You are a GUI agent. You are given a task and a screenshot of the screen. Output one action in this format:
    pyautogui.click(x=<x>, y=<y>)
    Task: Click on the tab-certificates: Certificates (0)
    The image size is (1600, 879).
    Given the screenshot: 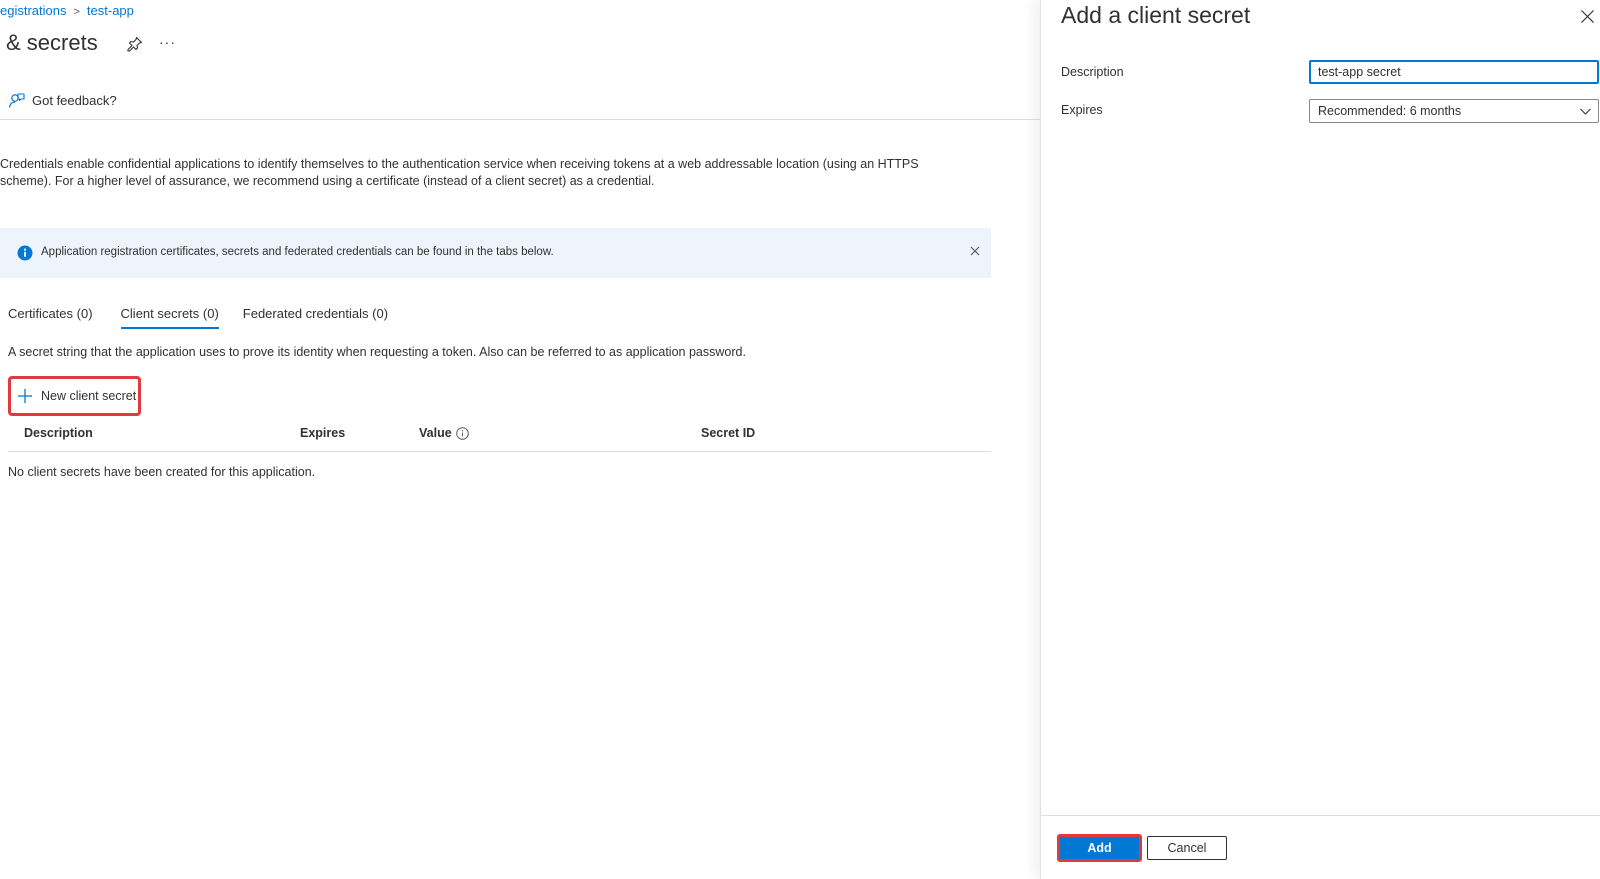 What is the action you would take?
    pyautogui.click(x=50, y=317)
    